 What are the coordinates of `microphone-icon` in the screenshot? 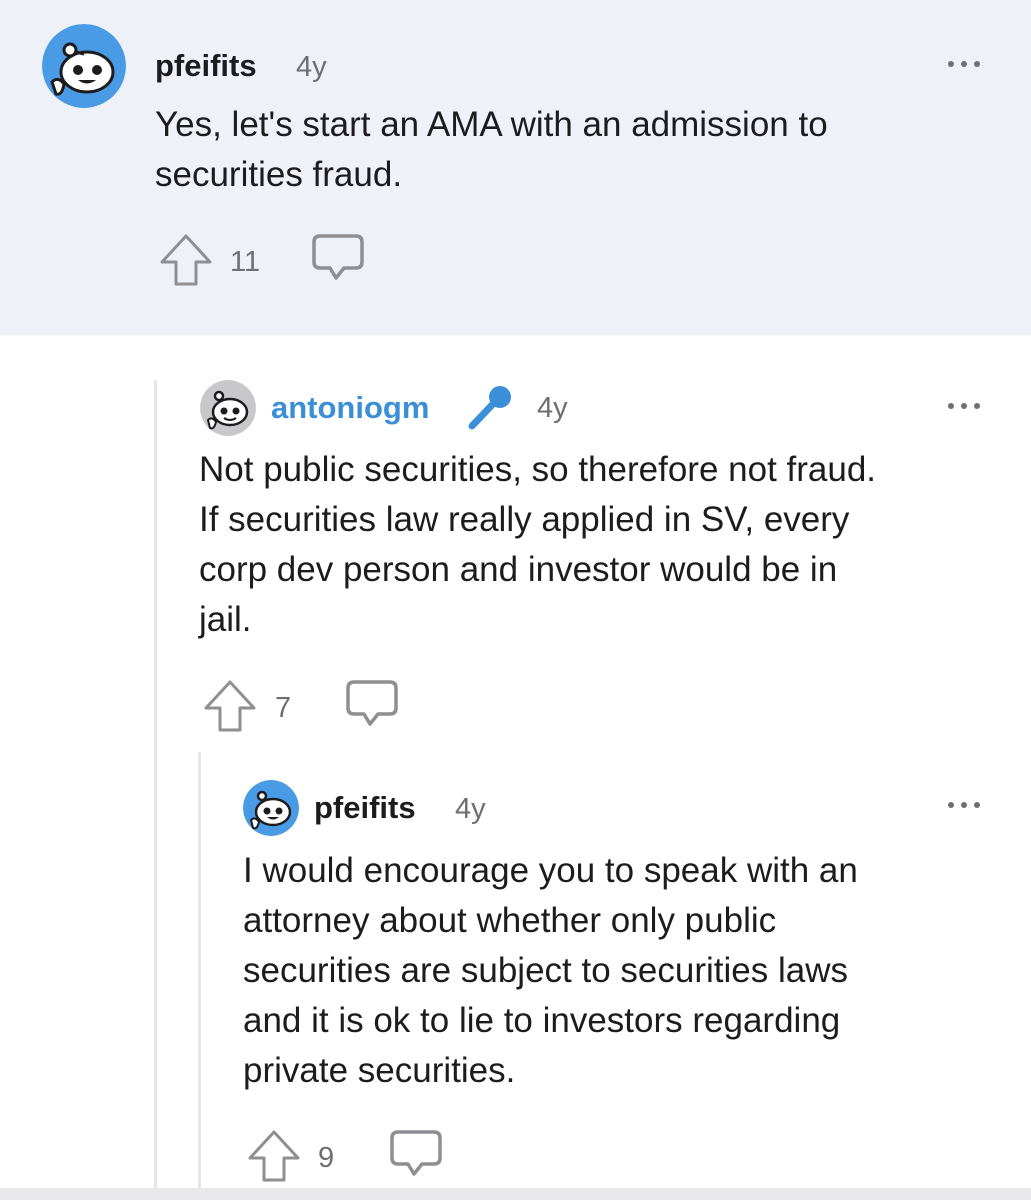 It's located at (490, 407).